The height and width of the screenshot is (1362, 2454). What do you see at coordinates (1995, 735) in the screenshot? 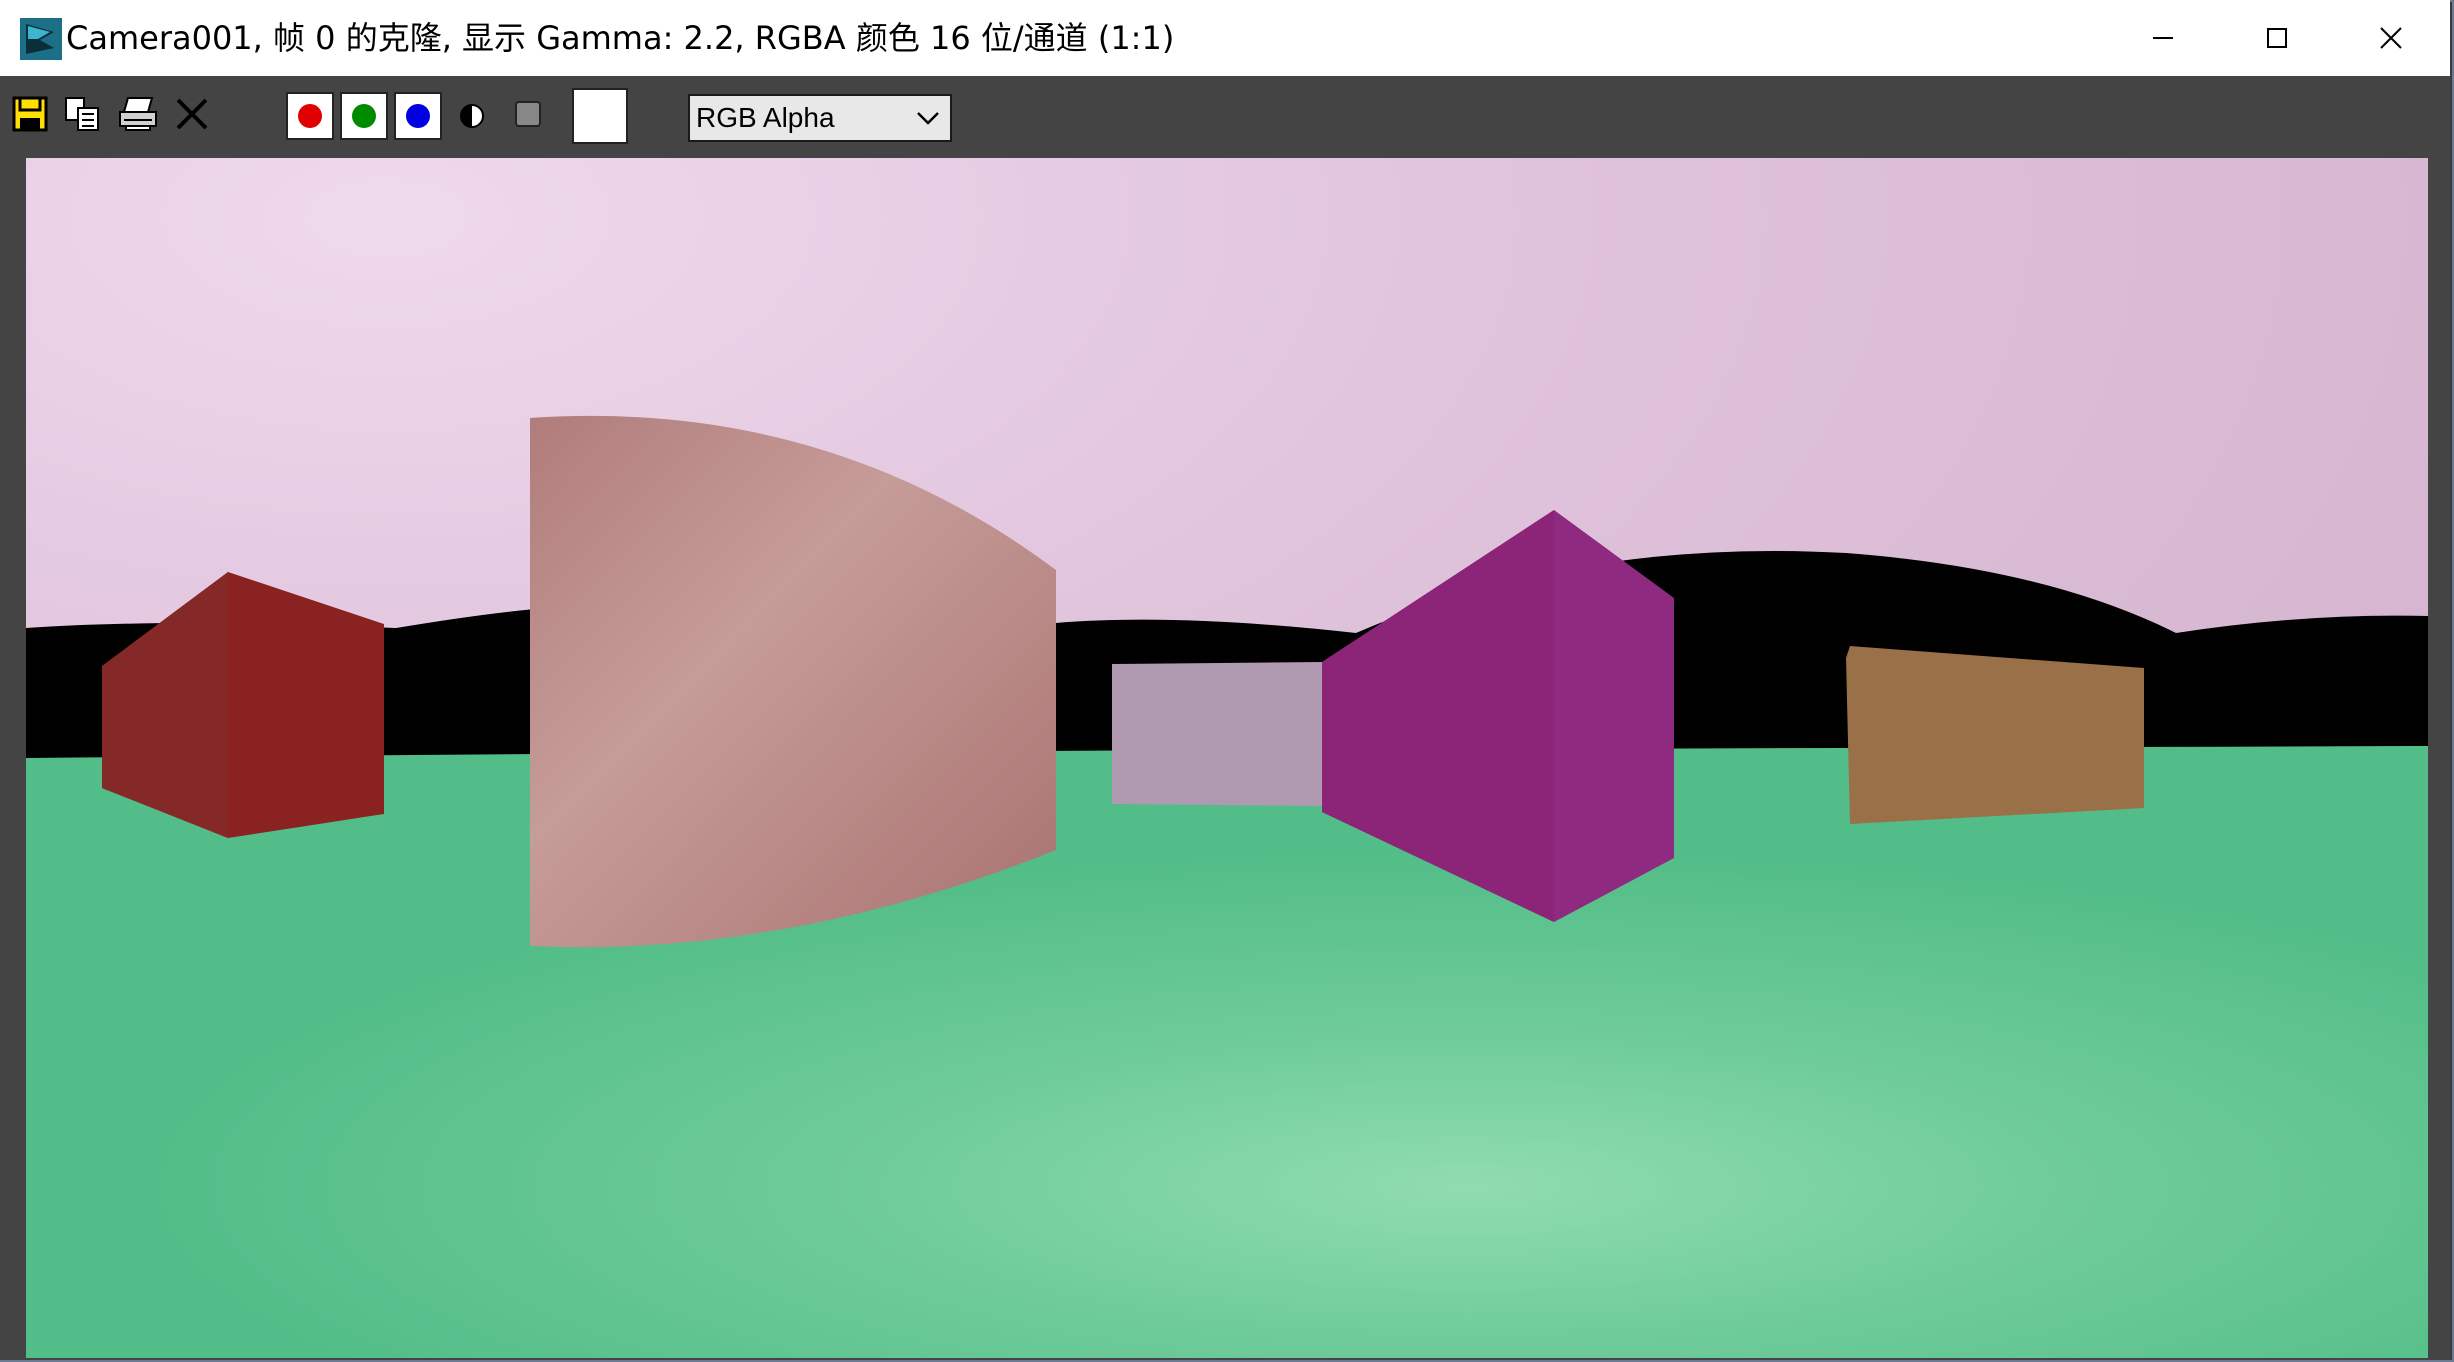
I see `brown-box` at bounding box center [1995, 735].